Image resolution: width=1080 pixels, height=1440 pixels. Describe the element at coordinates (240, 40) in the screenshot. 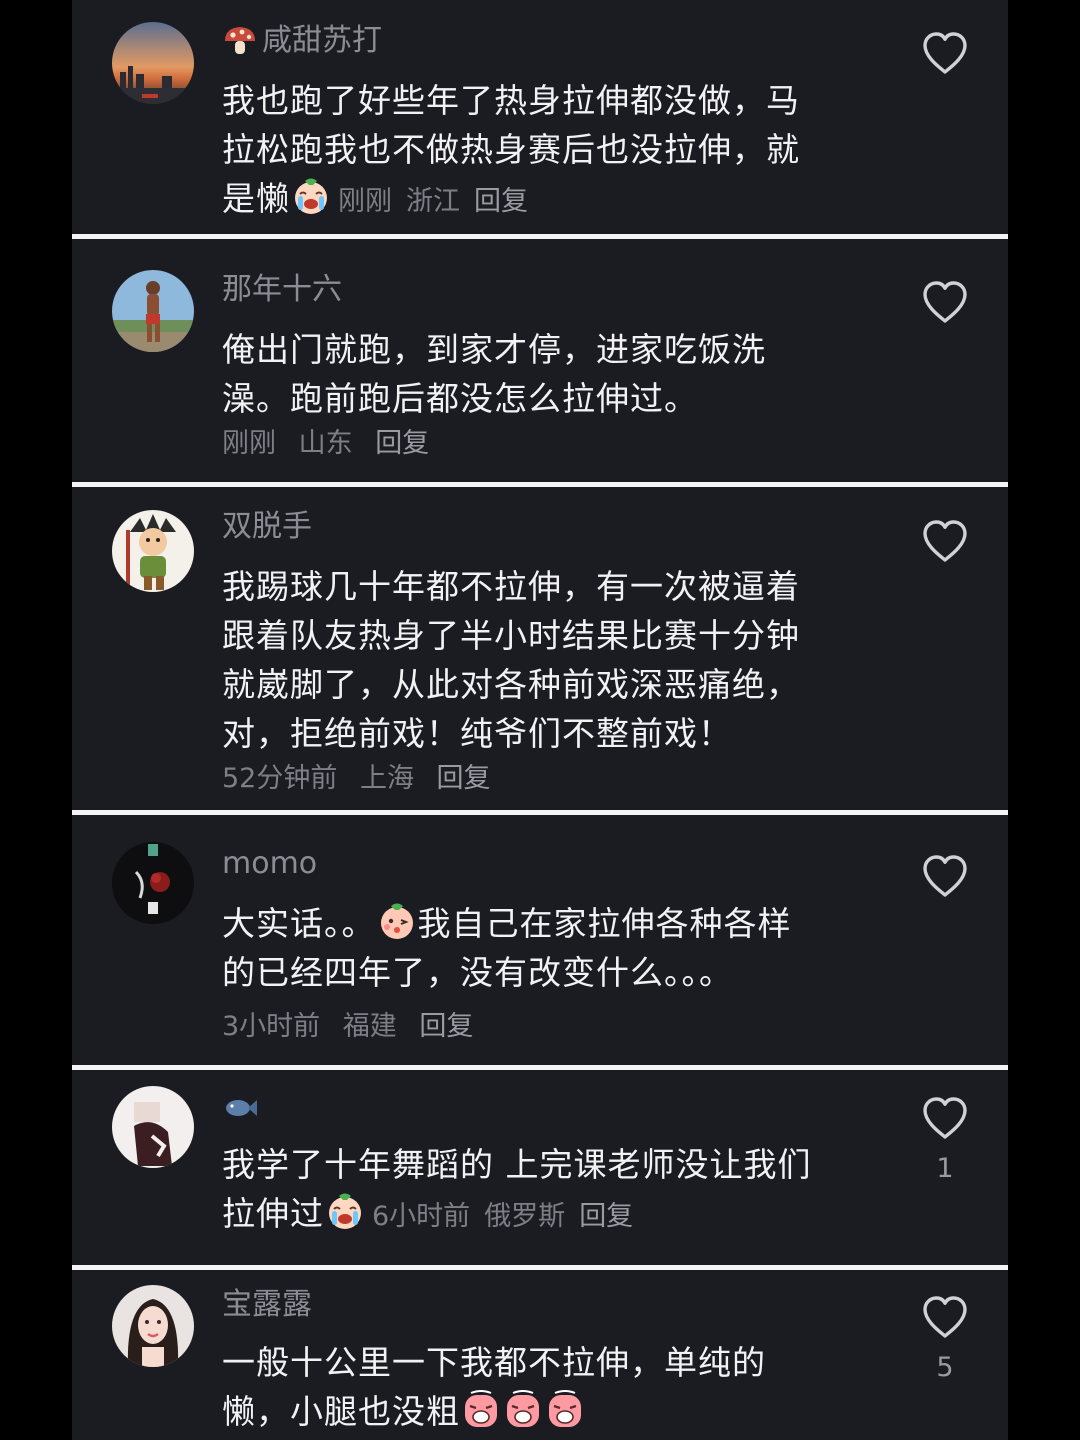

I see `mushroom-icon` at that location.